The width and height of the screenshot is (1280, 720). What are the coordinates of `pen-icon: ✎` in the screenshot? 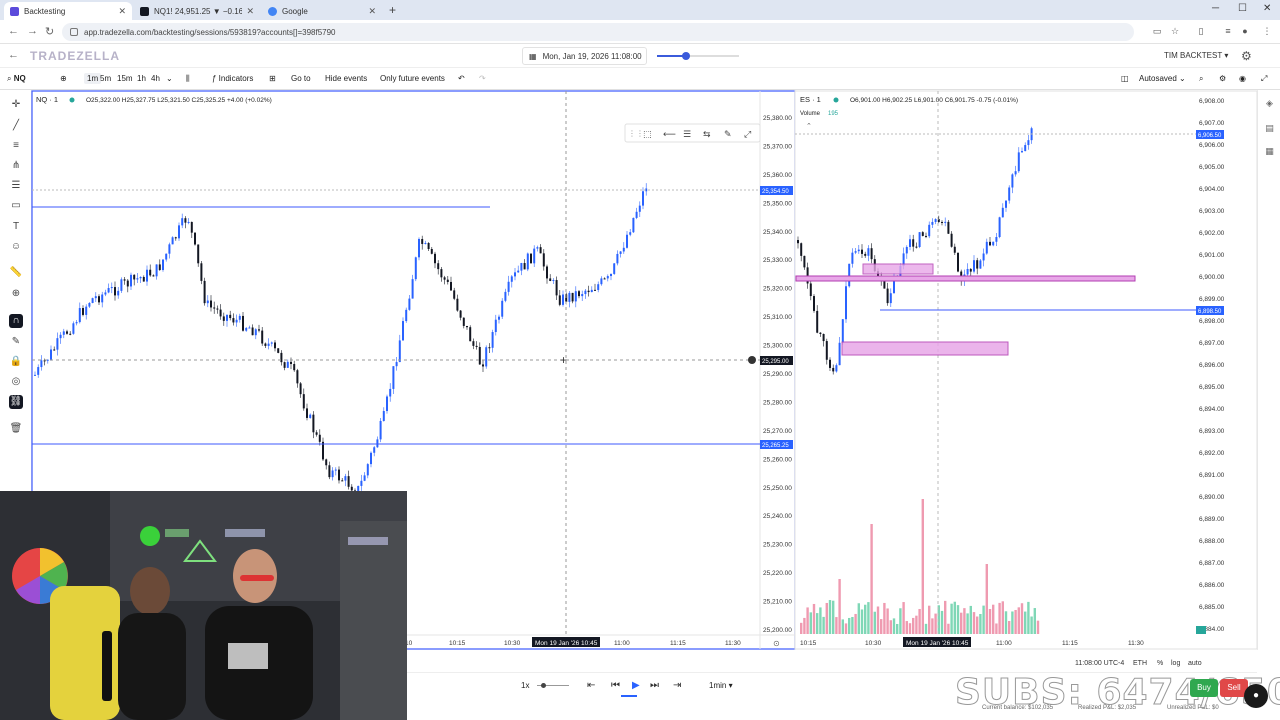 It's located at (728, 134).